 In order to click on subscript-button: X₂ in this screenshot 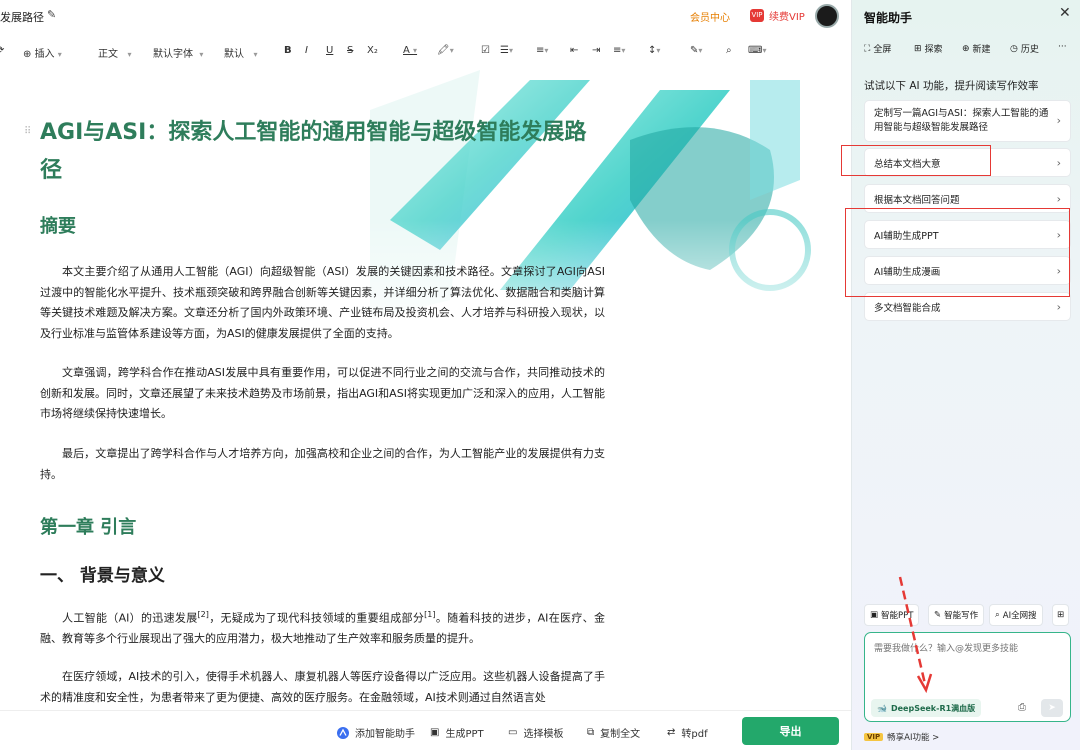, I will do `click(372, 50)`.